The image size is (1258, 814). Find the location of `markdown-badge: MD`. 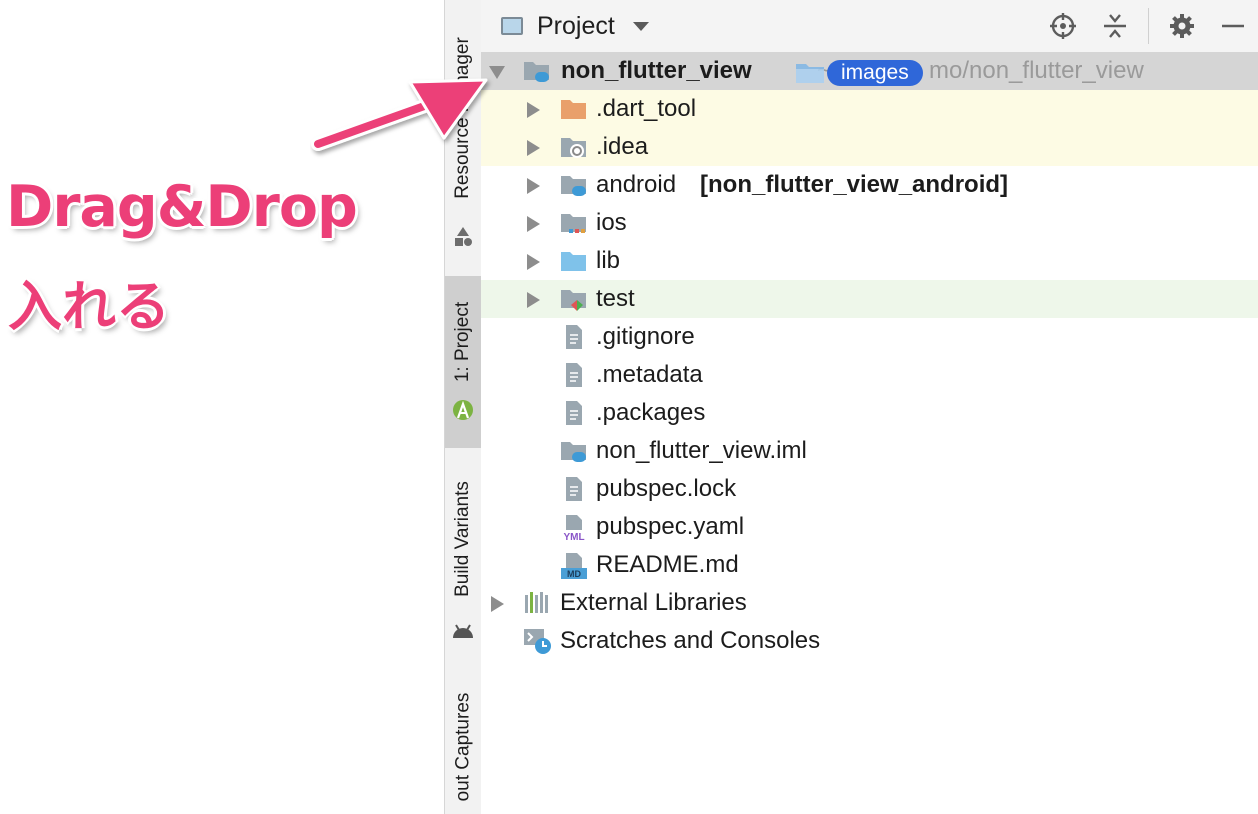

markdown-badge: MD is located at coordinates (574, 574).